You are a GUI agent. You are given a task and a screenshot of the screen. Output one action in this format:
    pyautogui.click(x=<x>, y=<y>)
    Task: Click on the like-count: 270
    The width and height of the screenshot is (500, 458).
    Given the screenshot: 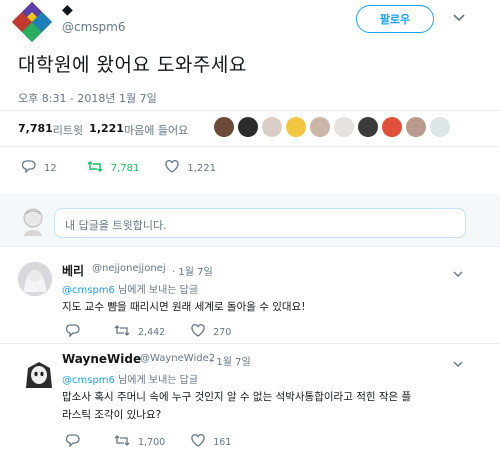 What is the action you would take?
    pyautogui.click(x=222, y=332)
    